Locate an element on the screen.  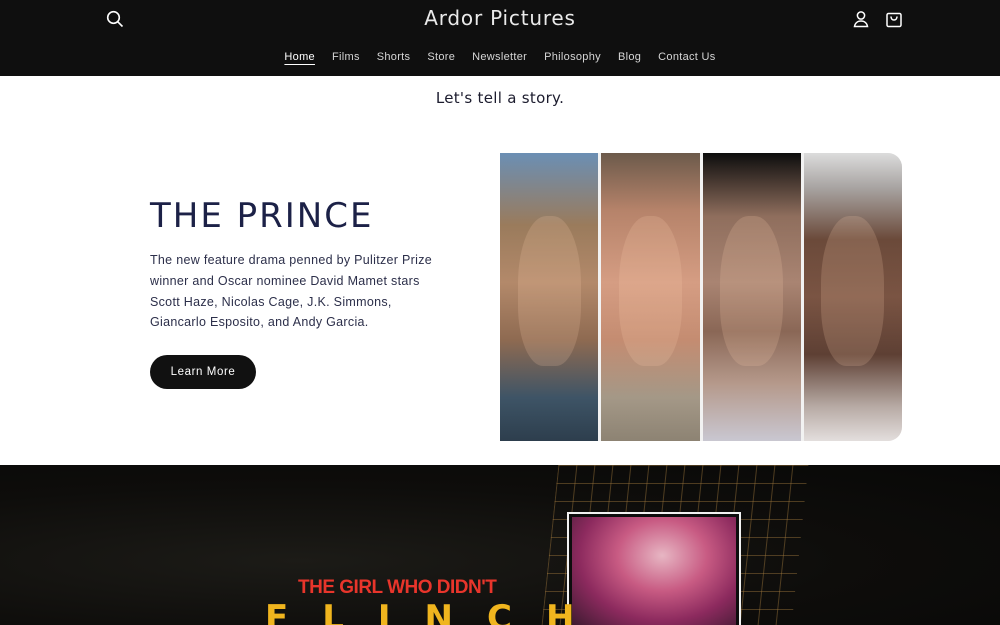
user-icon is located at coordinates (861, 19).